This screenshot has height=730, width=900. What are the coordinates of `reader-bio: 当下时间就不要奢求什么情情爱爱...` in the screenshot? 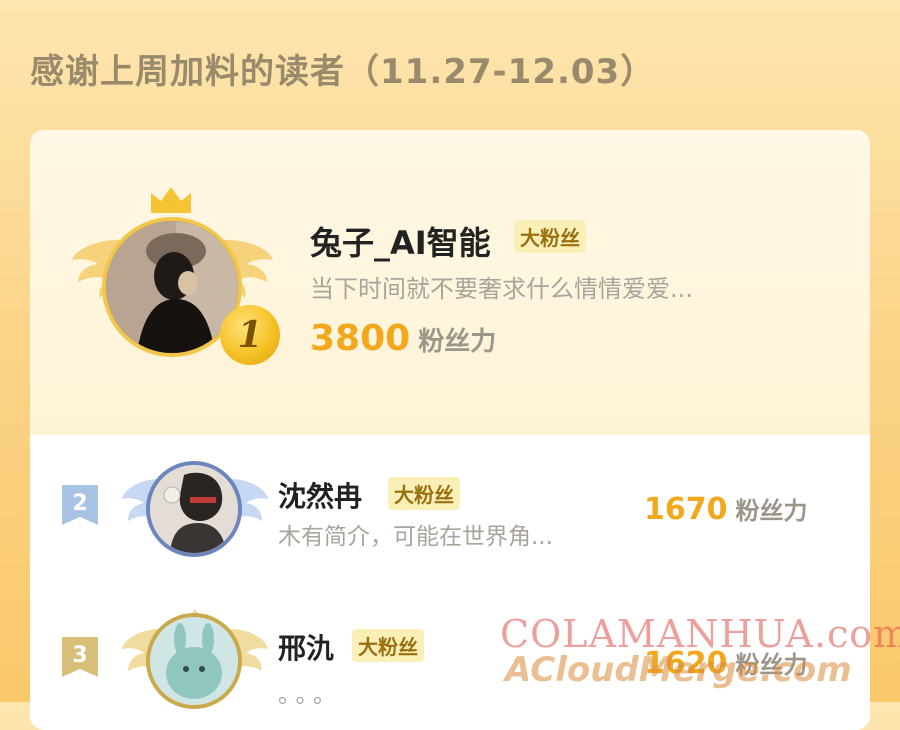 It's located at (501, 289).